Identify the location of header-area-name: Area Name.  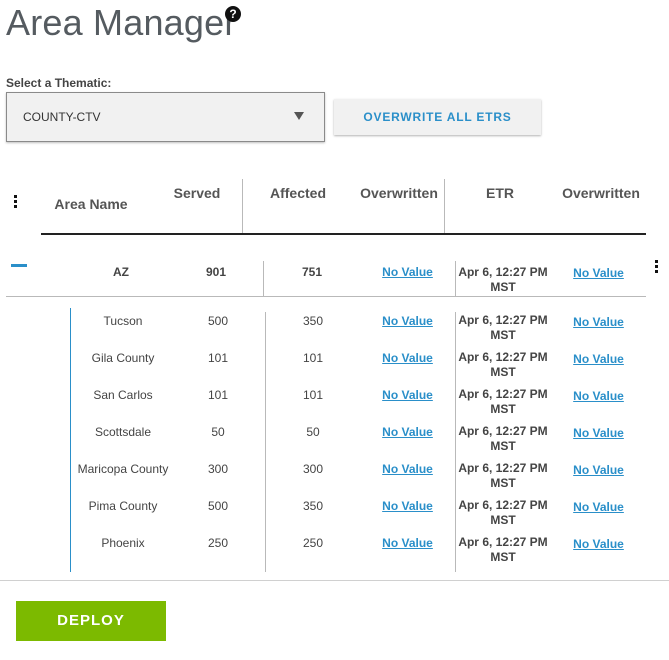
(91, 204).